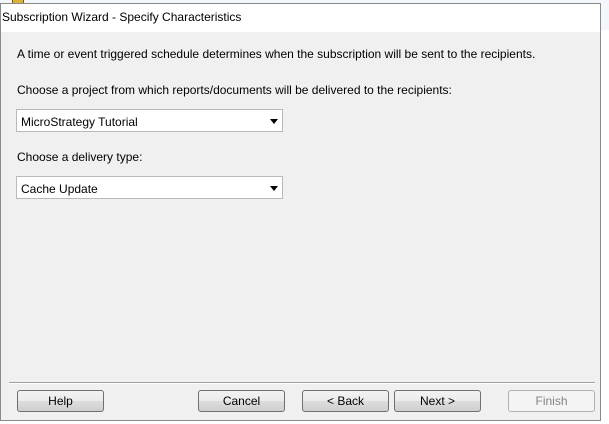  What do you see at coordinates (149, 187) in the screenshot?
I see `delivery-type-select: Cache Update` at bounding box center [149, 187].